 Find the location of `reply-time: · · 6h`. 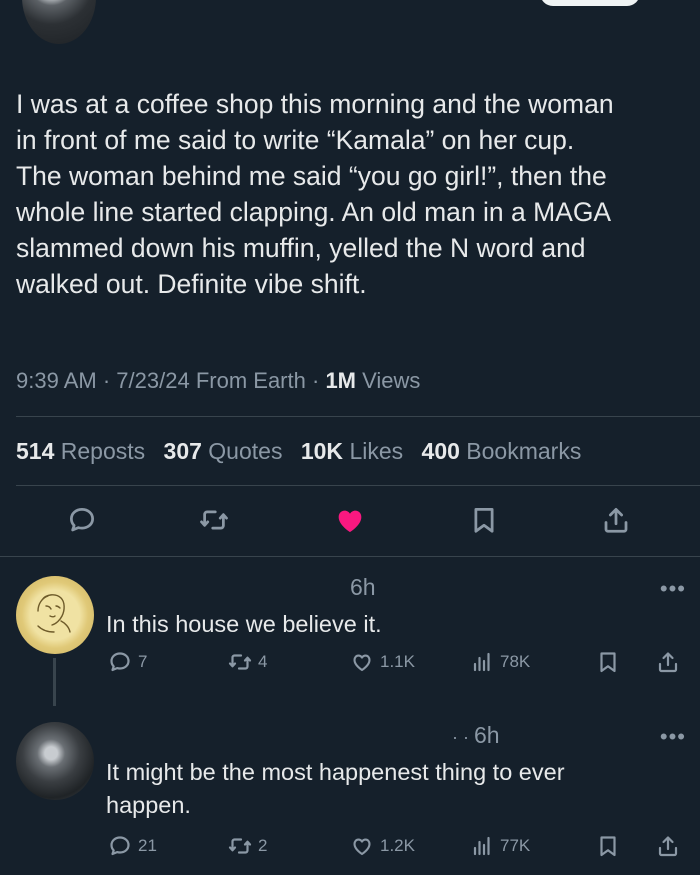

reply-time: · · 6h is located at coordinates (476, 735).